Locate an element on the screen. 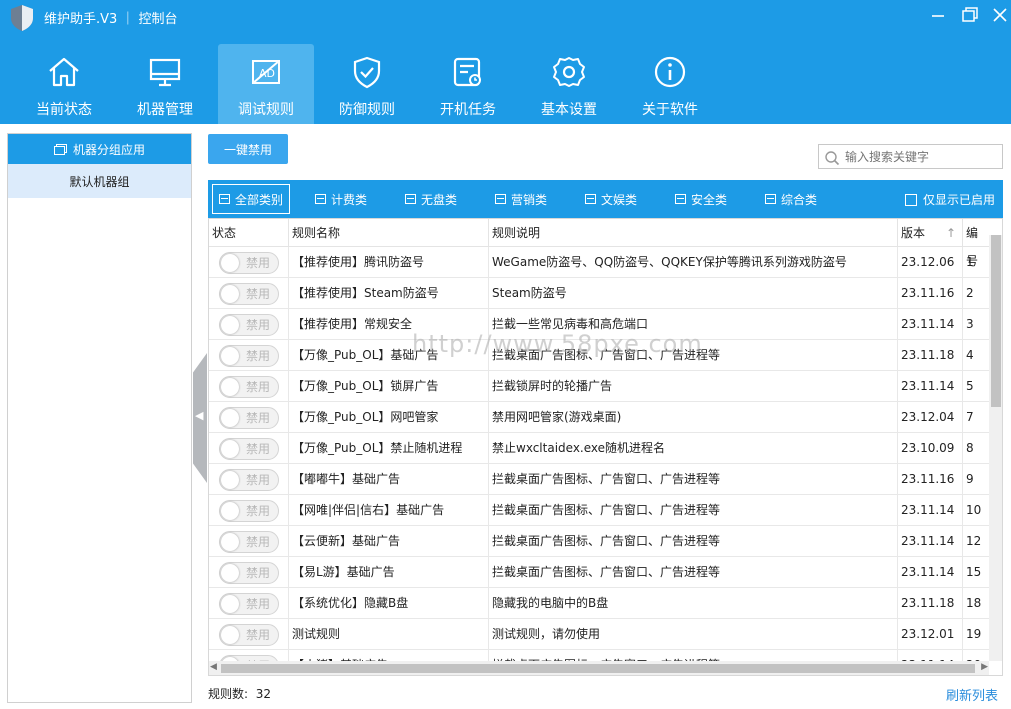 The width and height of the screenshot is (1011, 709). nav-label: 当前状态 is located at coordinates (64, 110).